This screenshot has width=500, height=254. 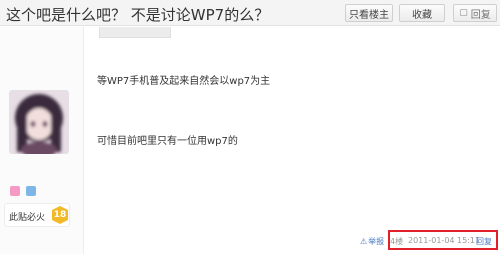 What do you see at coordinates (60, 215) in the screenshot?
I see `level-number: 18` at bounding box center [60, 215].